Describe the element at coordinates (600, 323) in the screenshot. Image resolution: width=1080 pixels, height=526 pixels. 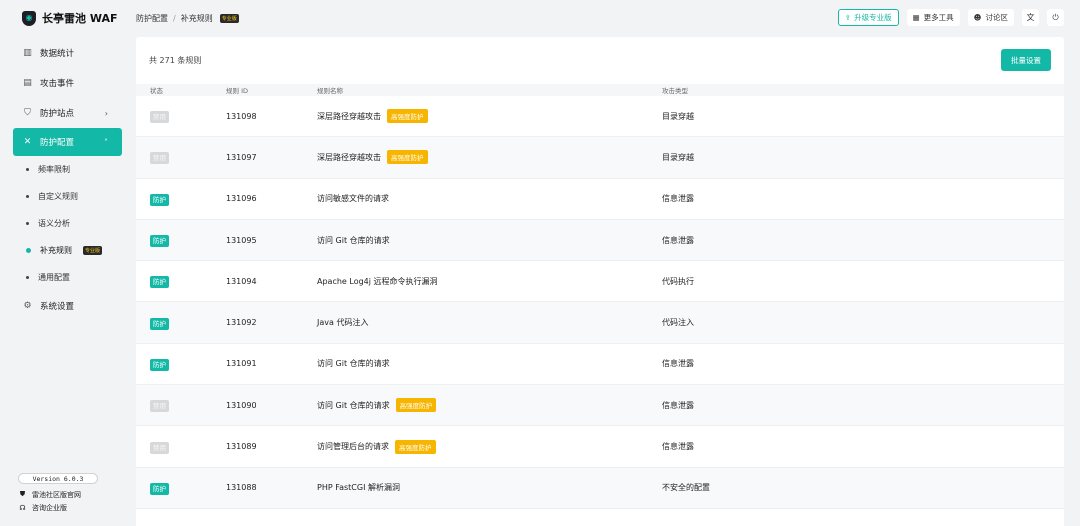
I see `table-row: 防护 131092 Java 代码注入 代码注入` at that location.